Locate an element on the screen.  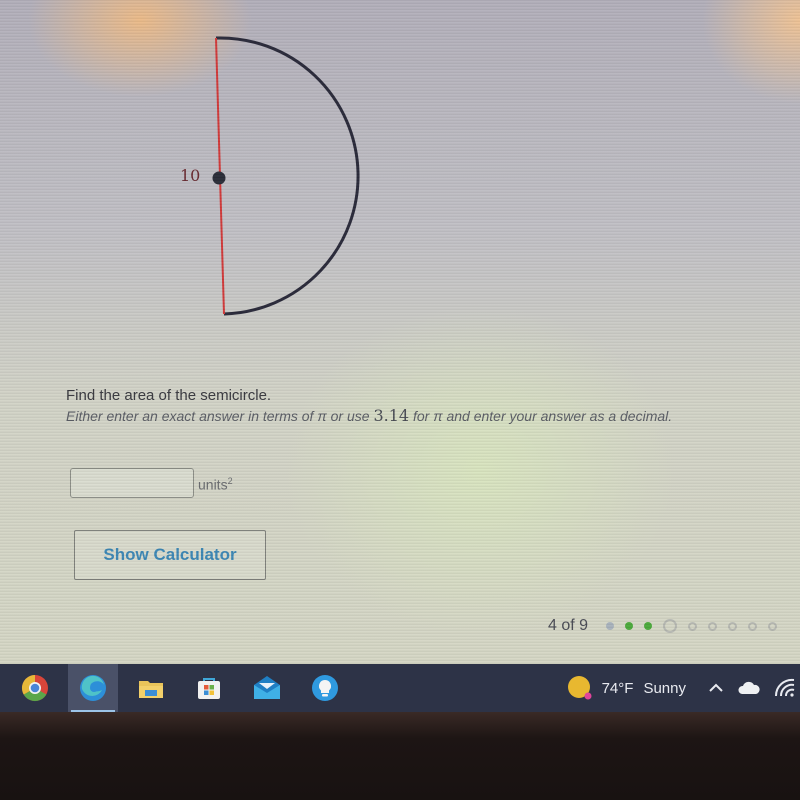
tips-icon is located at coordinates (325, 688).